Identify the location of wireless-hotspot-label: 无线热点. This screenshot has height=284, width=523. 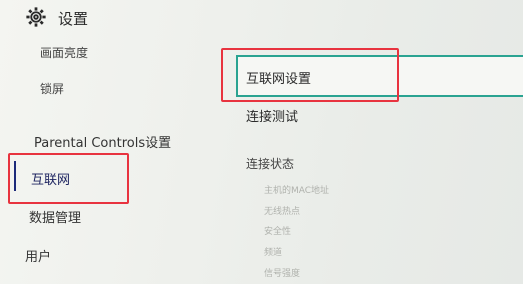
(282, 212).